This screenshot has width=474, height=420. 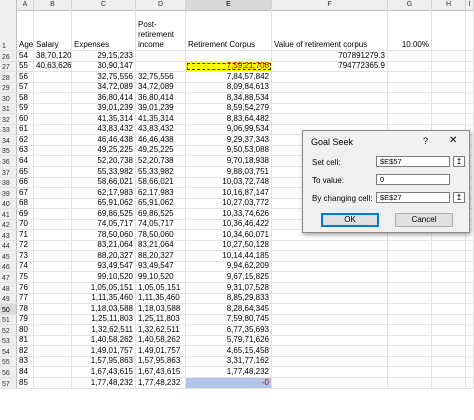 I want to click on cell-value-of-retirement-corpus: 794772365.9, so click(x=330, y=66).